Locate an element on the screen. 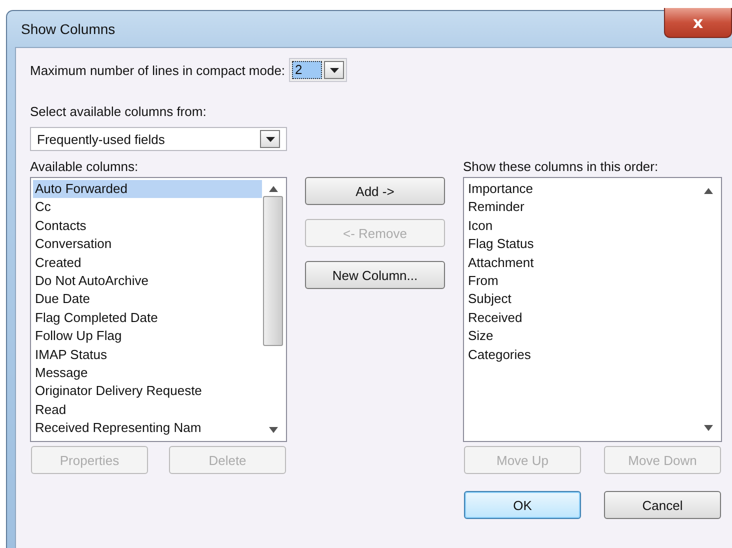 This screenshot has width=732, height=548. list-item: Contacts is located at coordinates (147, 226).